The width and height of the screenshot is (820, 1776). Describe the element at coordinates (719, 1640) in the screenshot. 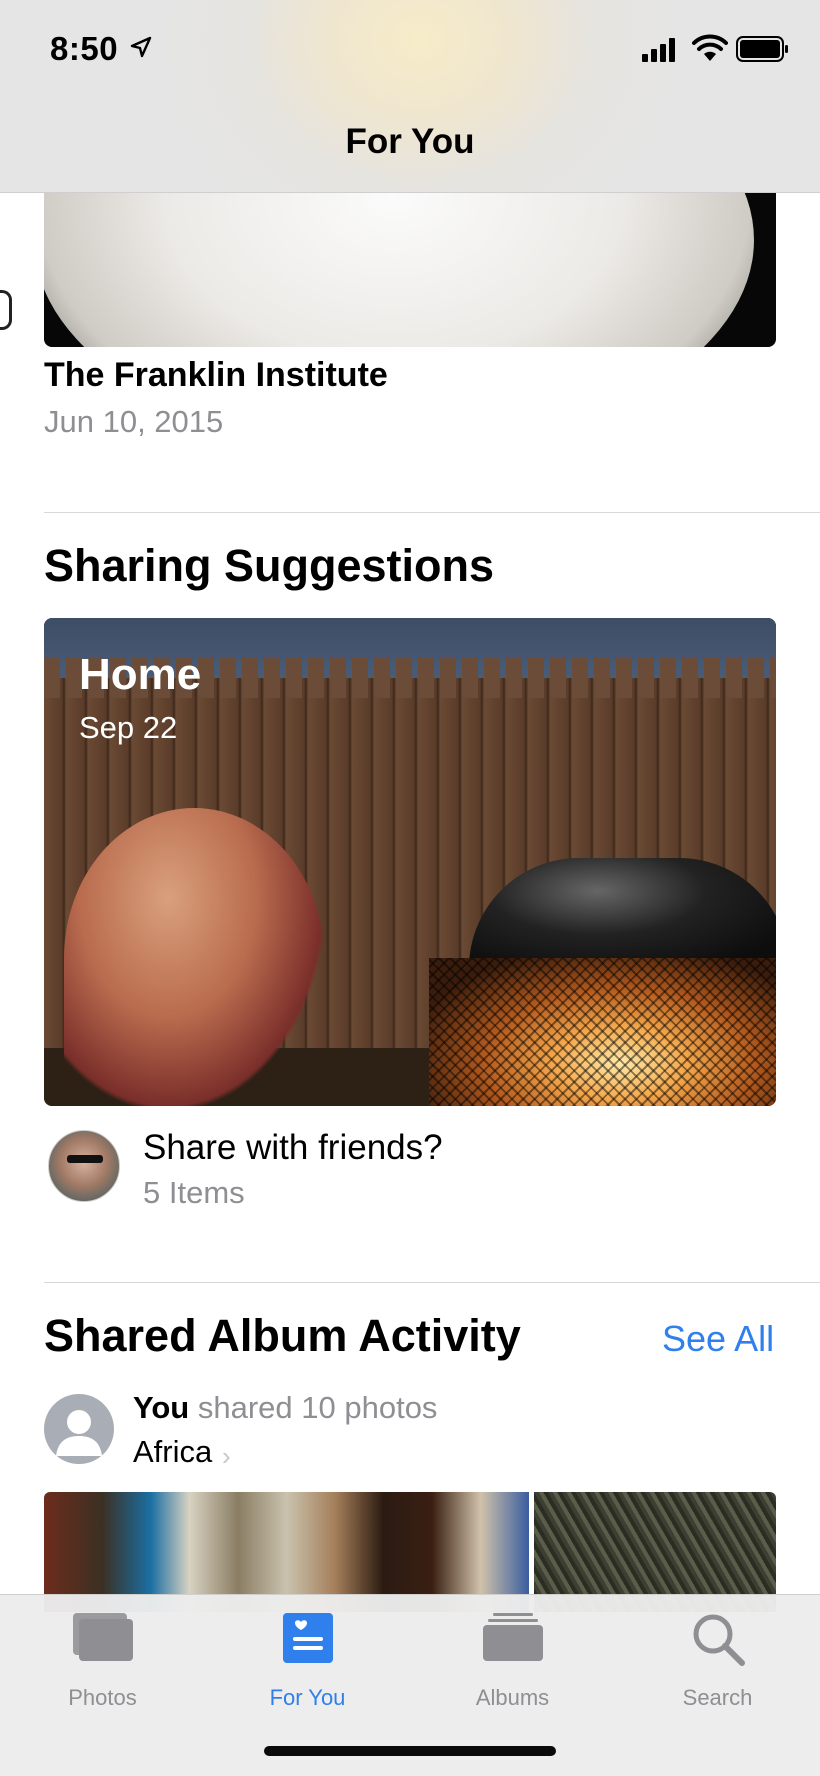

I see `search-icon` at that location.